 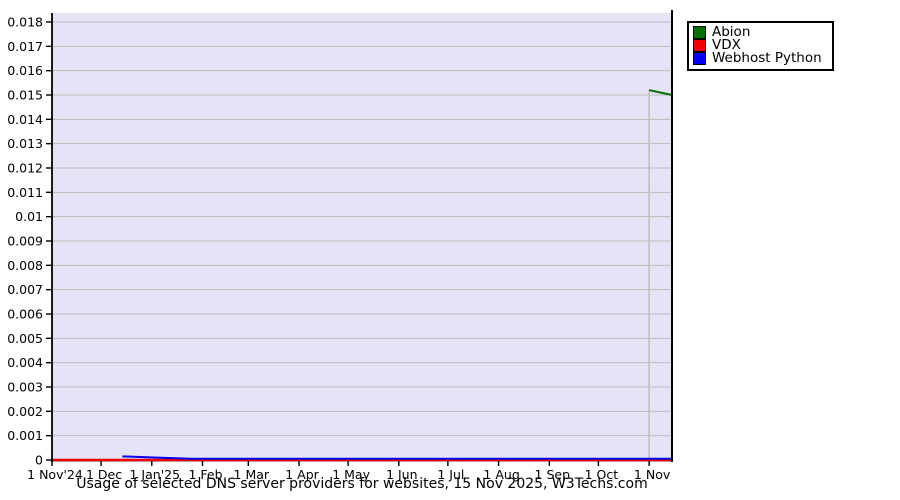 I want to click on legend-label-webhost-python: Webhost Python, so click(x=767, y=58).